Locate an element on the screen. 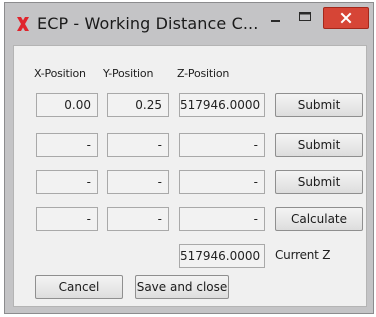 The height and width of the screenshot is (317, 376). y-position-field-3: - is located at coordinates (138, 182).